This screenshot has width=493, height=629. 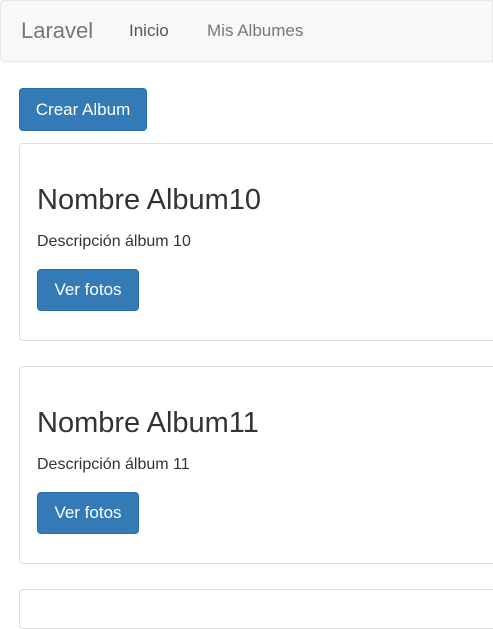 I want to click on album-description: Descripción álbum 10, so click(x=114, y=241).